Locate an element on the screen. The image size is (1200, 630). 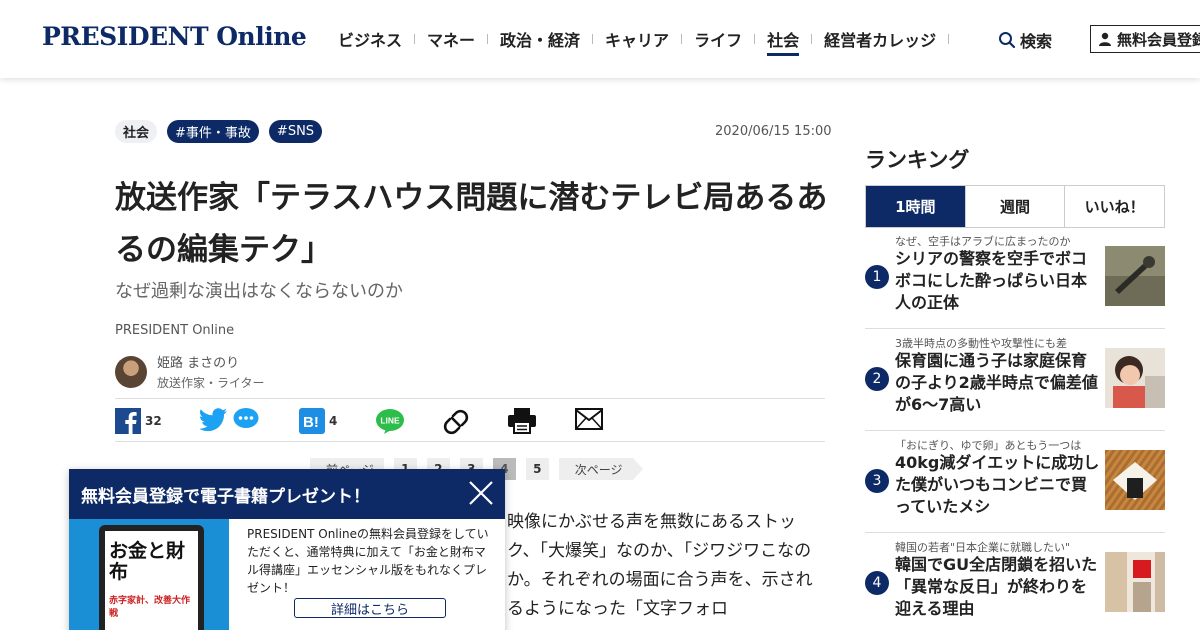
site-logo: PRESIDENT Online is located at coordinates (174, 36).